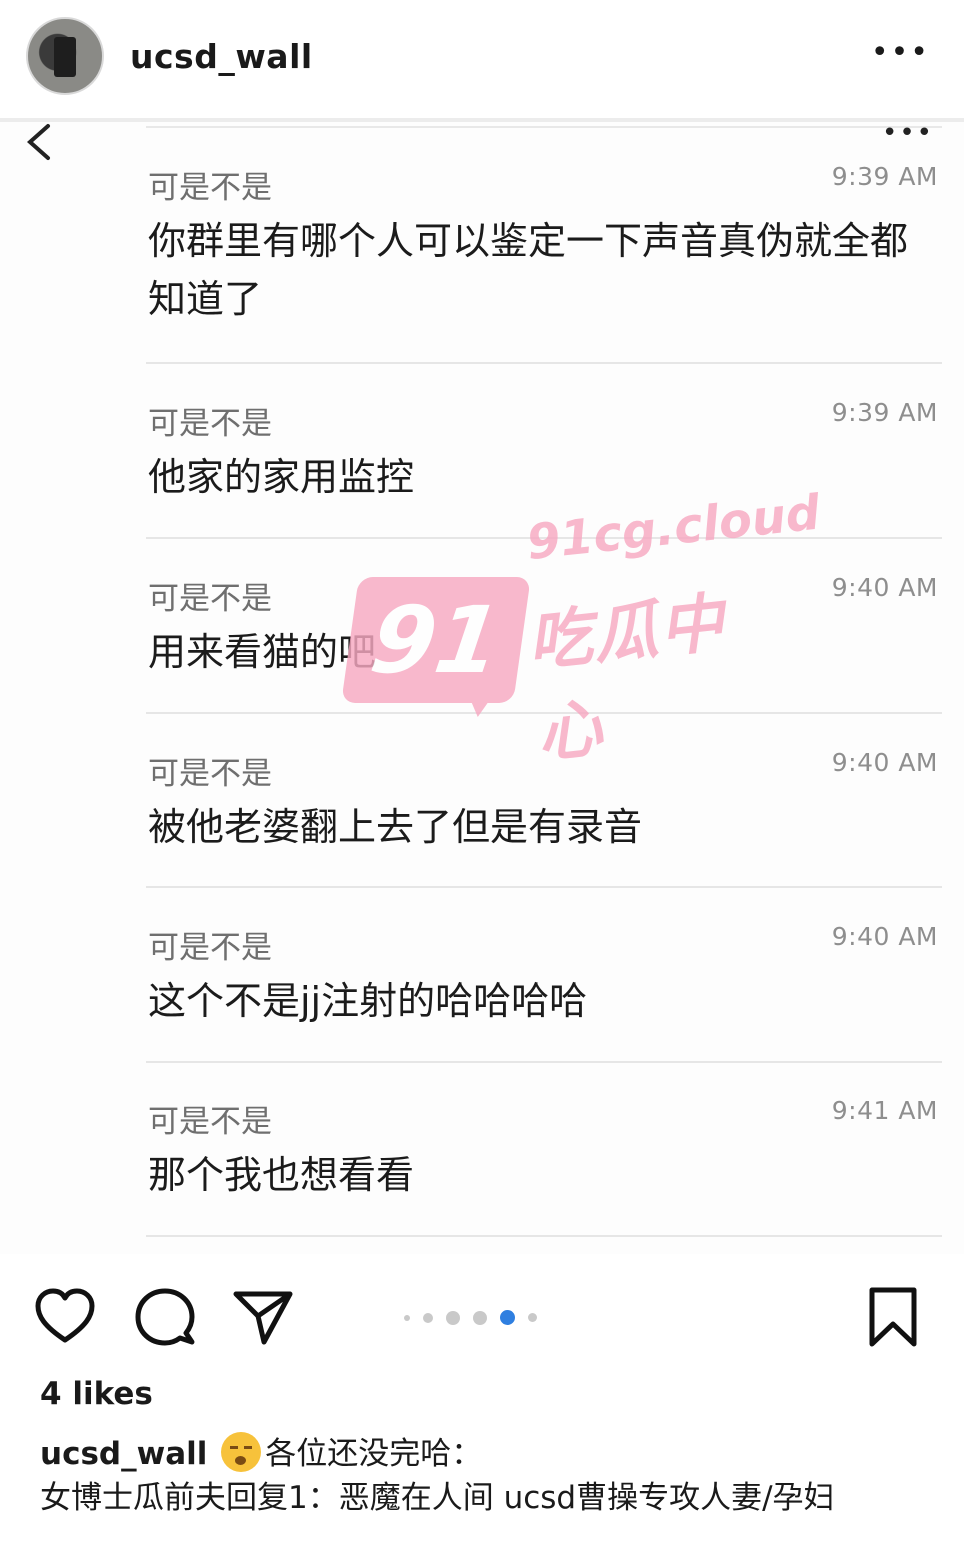  I want to click on username: ucsd_wall, so click(221, 56).